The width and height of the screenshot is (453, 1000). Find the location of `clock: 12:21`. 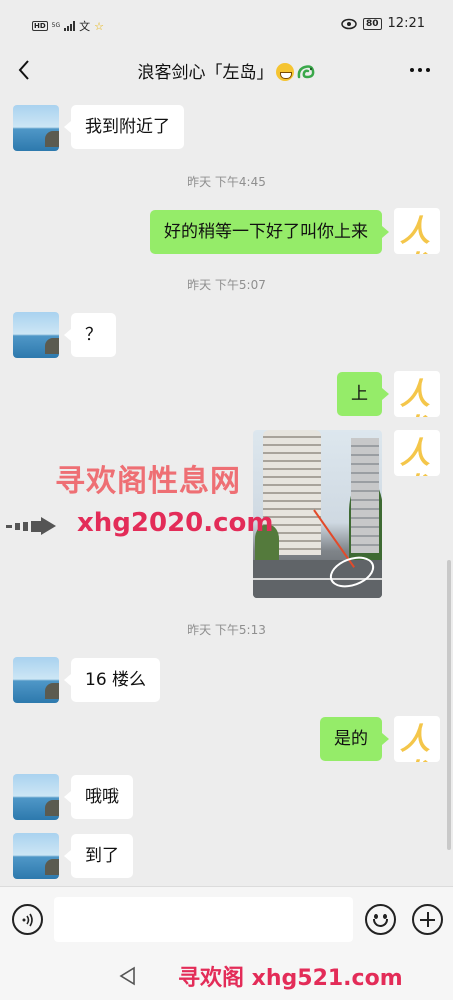

clock: 12:21 is located at coordinates (406, 23).